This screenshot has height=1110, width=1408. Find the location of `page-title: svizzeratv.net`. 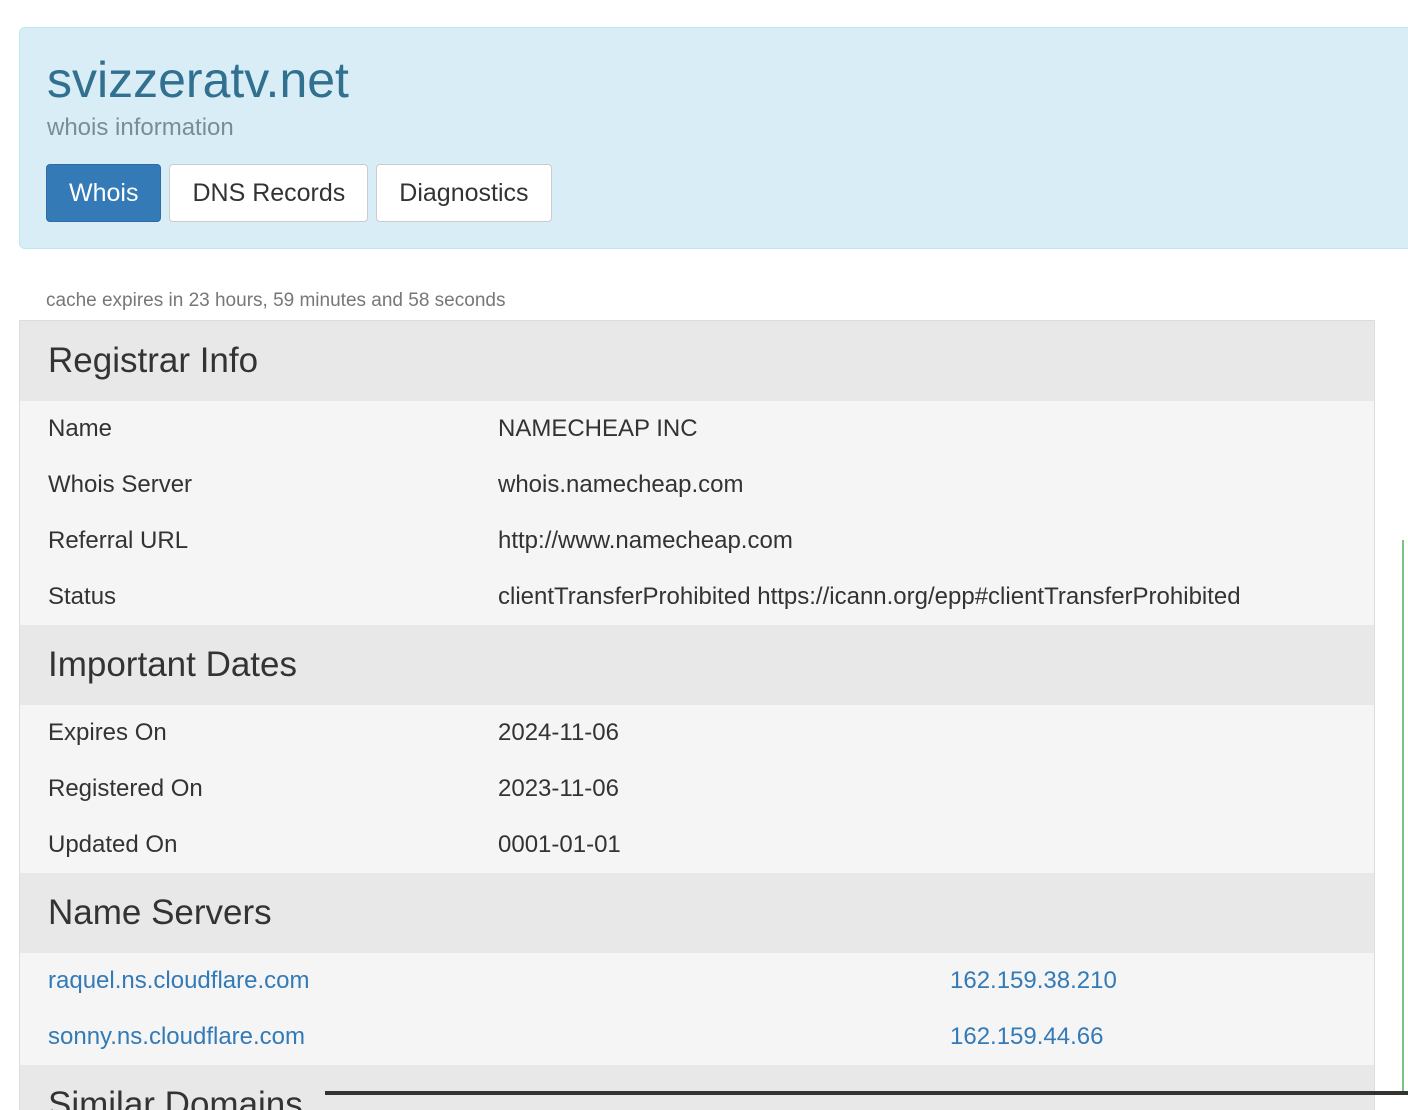

page-title: svizzeratv.net is located at coordinates (198, 80).